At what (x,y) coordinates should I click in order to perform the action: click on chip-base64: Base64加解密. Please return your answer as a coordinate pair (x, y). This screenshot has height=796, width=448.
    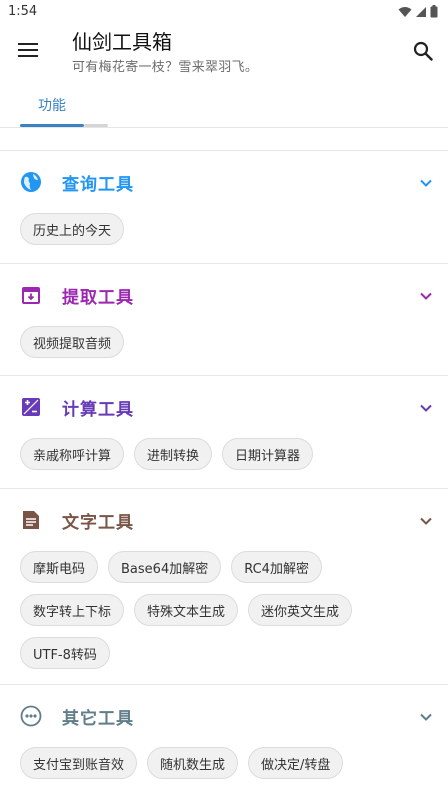
    Looking at the image, I should click on (165, 567).